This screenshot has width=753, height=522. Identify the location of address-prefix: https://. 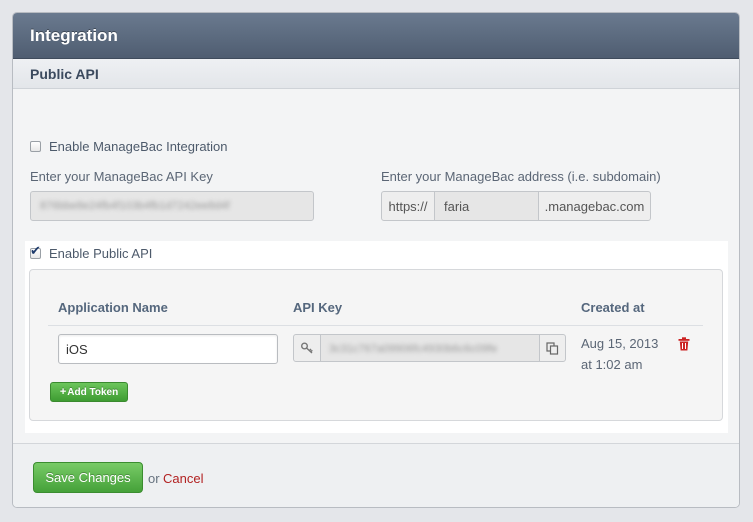
(408, 206).